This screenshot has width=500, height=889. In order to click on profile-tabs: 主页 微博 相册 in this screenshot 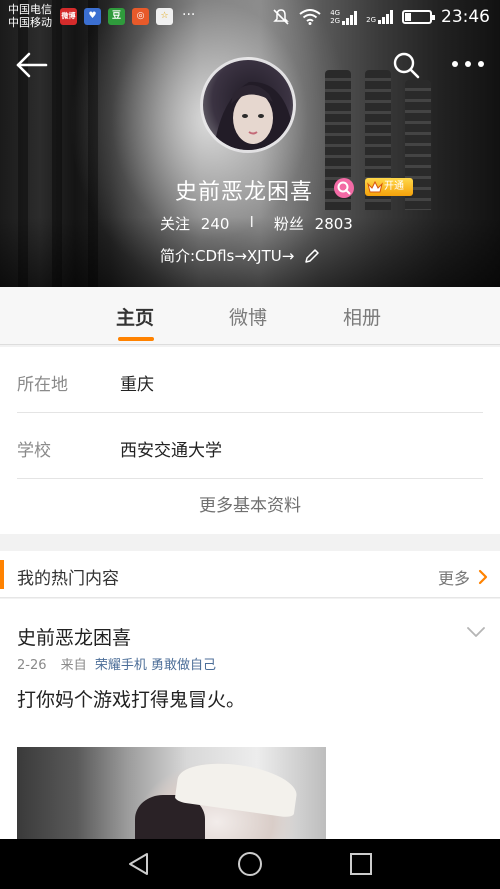, I will do `click(250, 316)`.